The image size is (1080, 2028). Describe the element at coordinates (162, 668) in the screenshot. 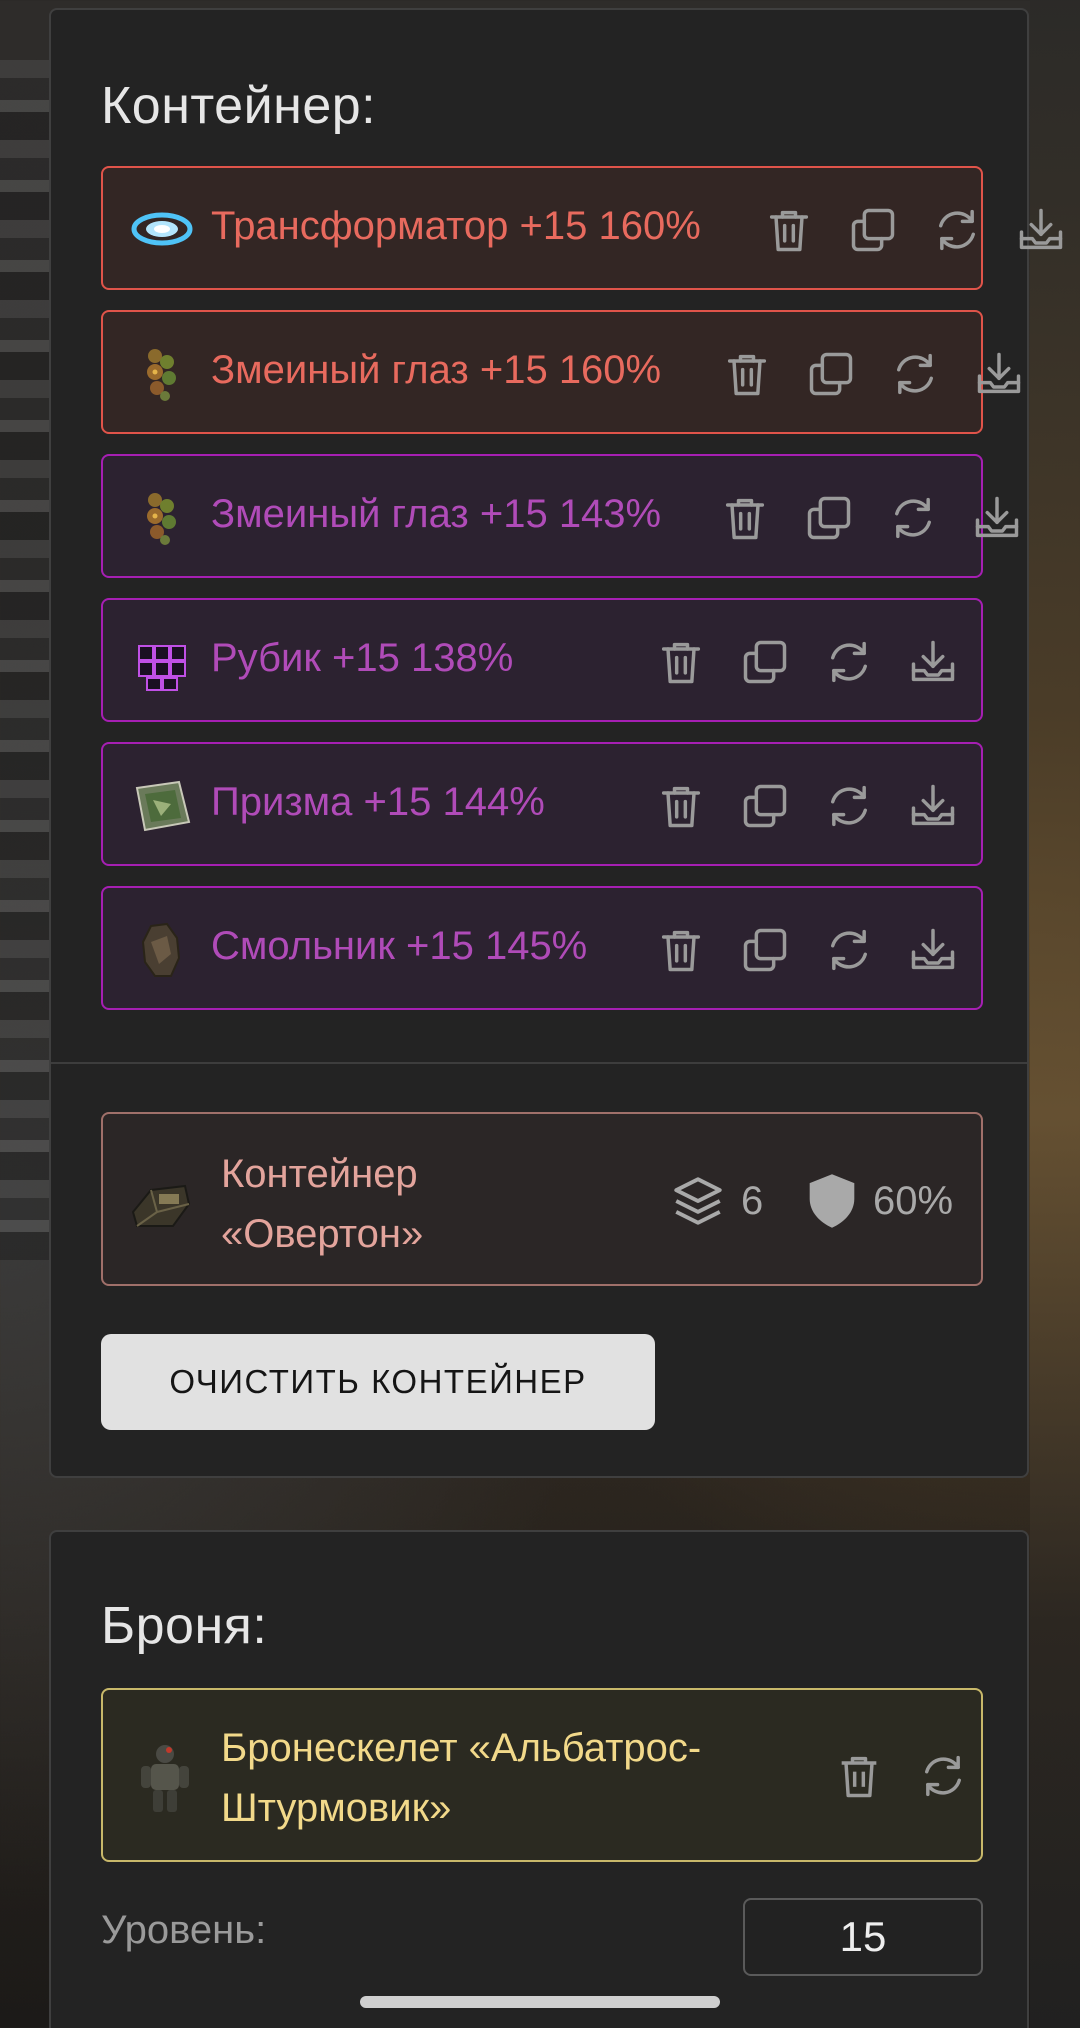

I see `rubik-artifact-icon` at that location.